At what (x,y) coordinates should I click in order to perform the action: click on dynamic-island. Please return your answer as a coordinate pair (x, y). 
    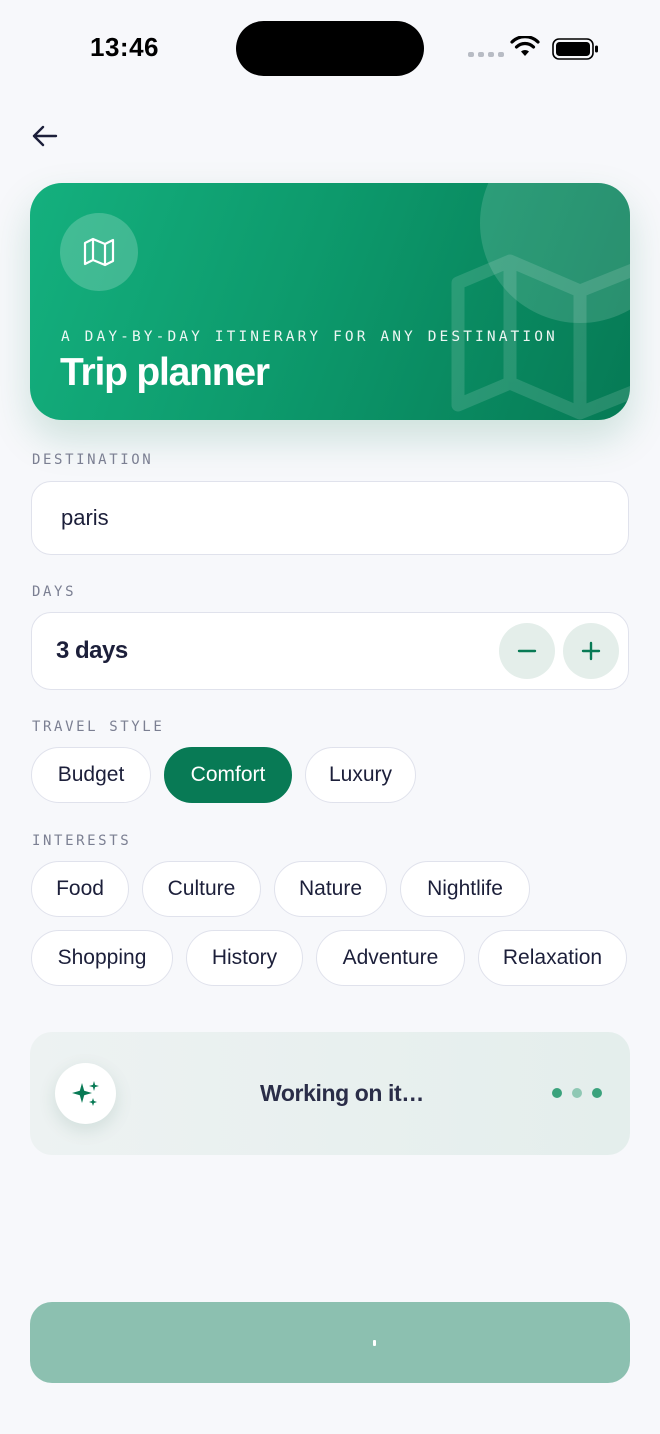
    Looking at the image, I should click on (330, 48).